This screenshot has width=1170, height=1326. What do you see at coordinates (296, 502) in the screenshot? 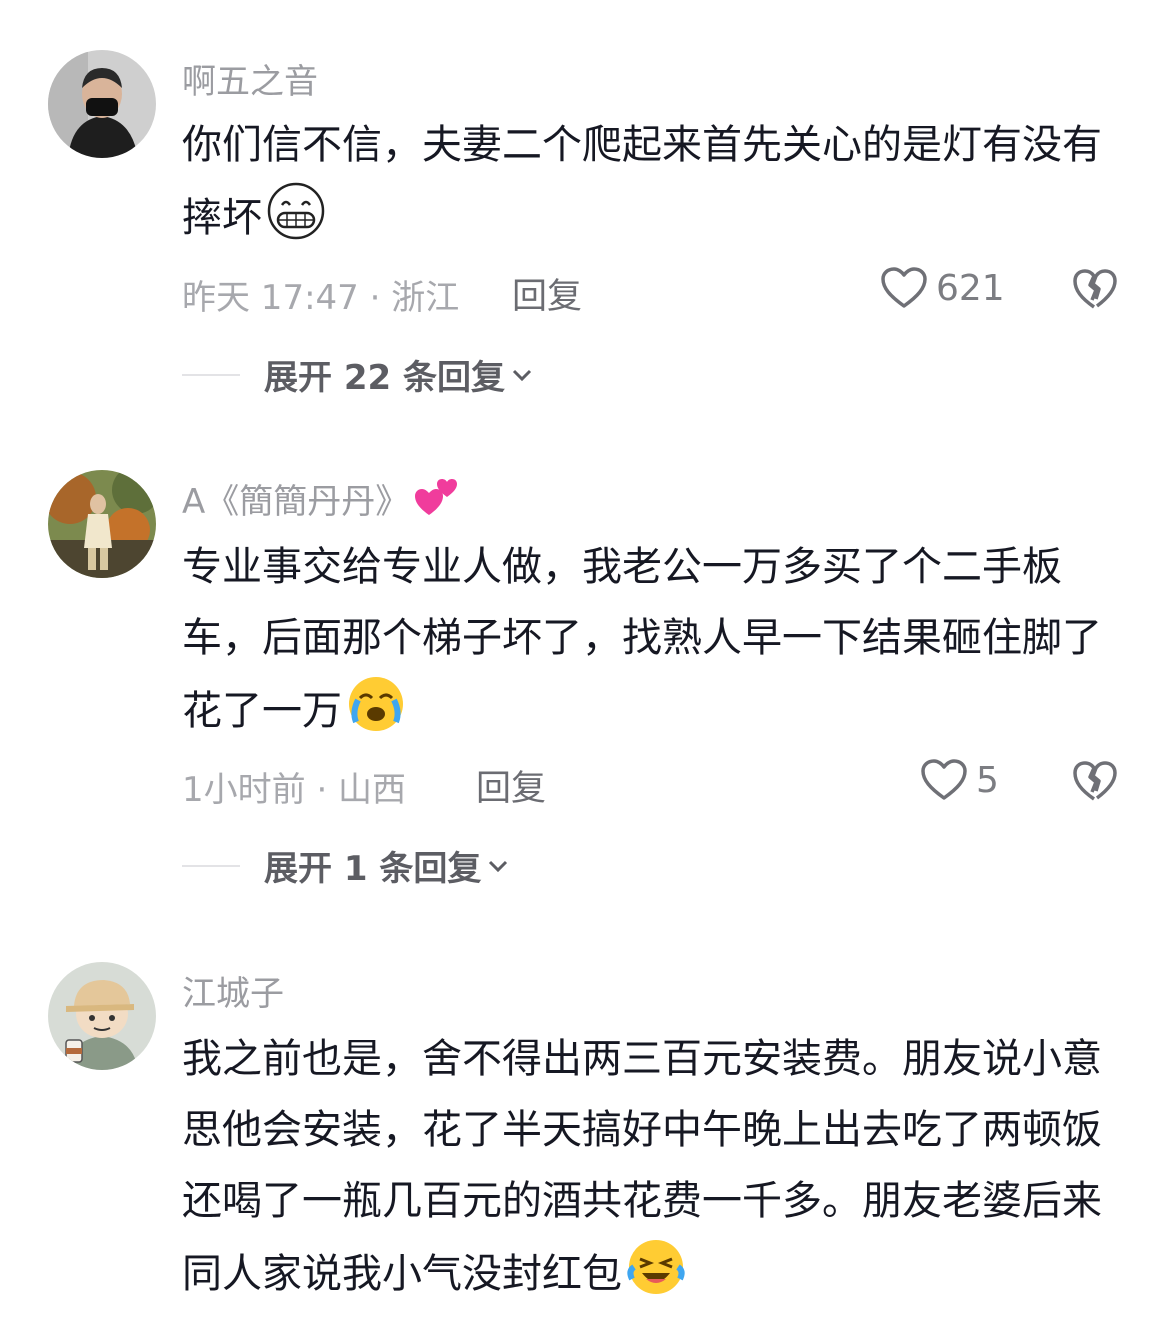
I see `username-text: A《簡簡丹丹》` at bounding box center [296, 502].